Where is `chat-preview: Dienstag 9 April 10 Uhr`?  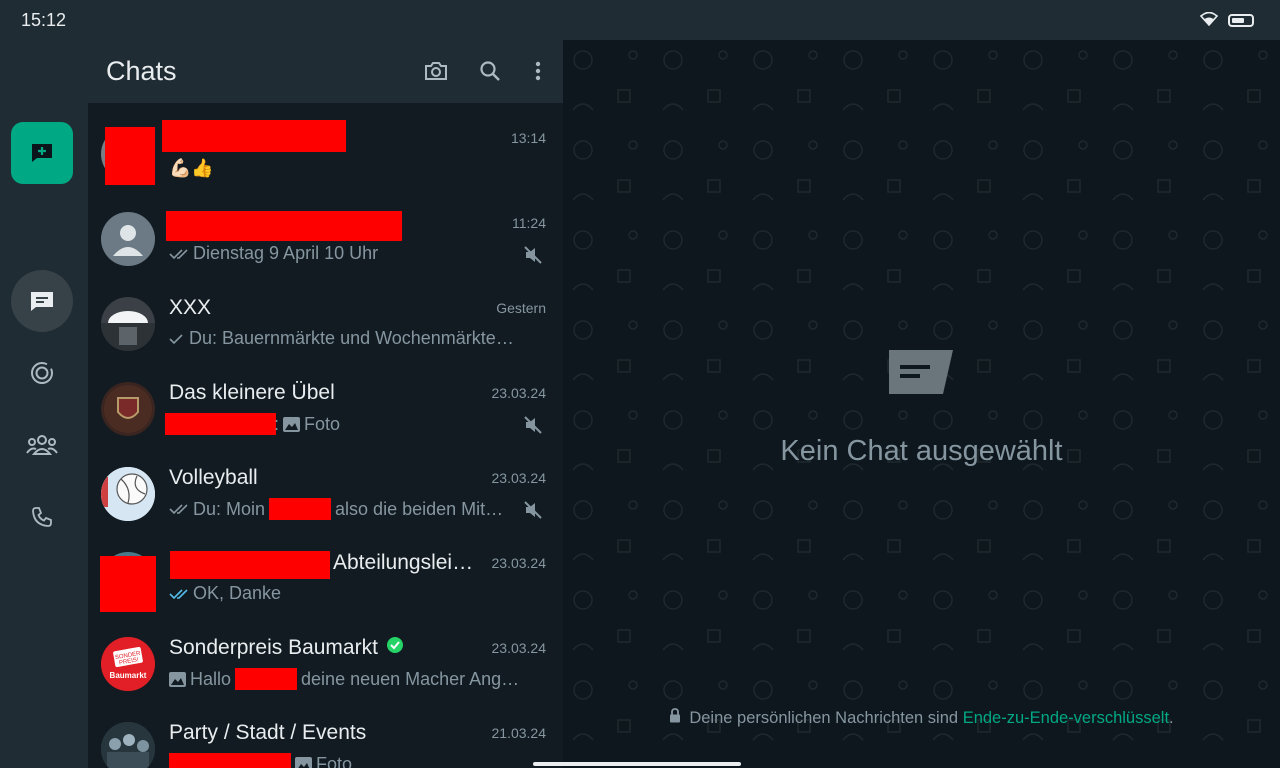 chat-preview: Dienstag 9 April 10 Uhr is located at coordinates (273, 253).